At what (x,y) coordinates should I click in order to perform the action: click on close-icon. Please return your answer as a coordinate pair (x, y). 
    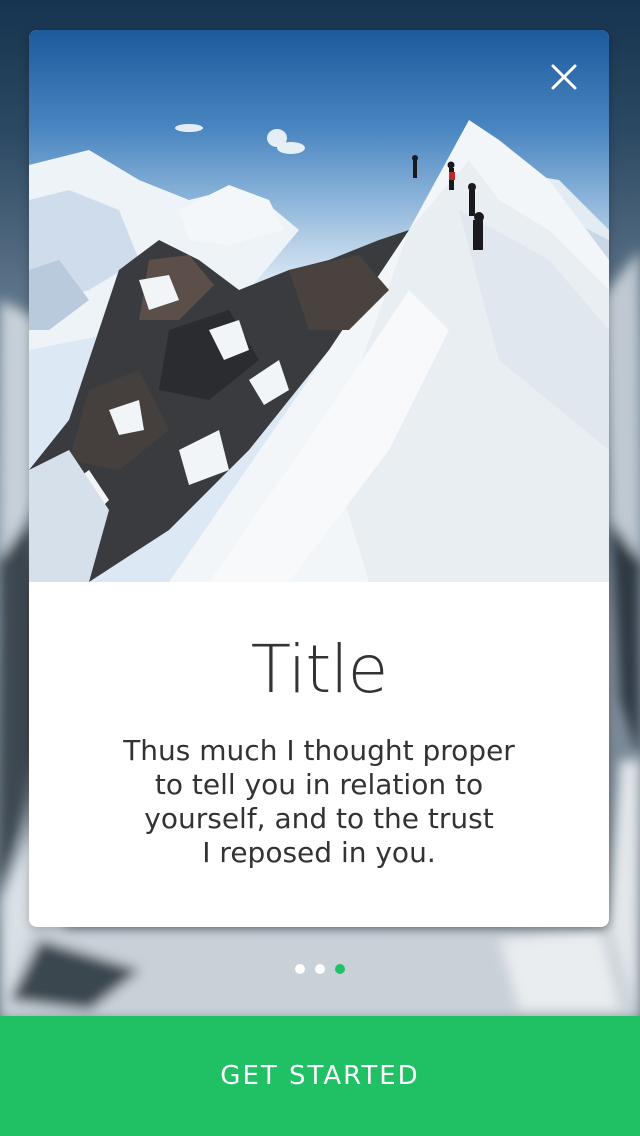
    Looking at the image, I should click on (564, 77).